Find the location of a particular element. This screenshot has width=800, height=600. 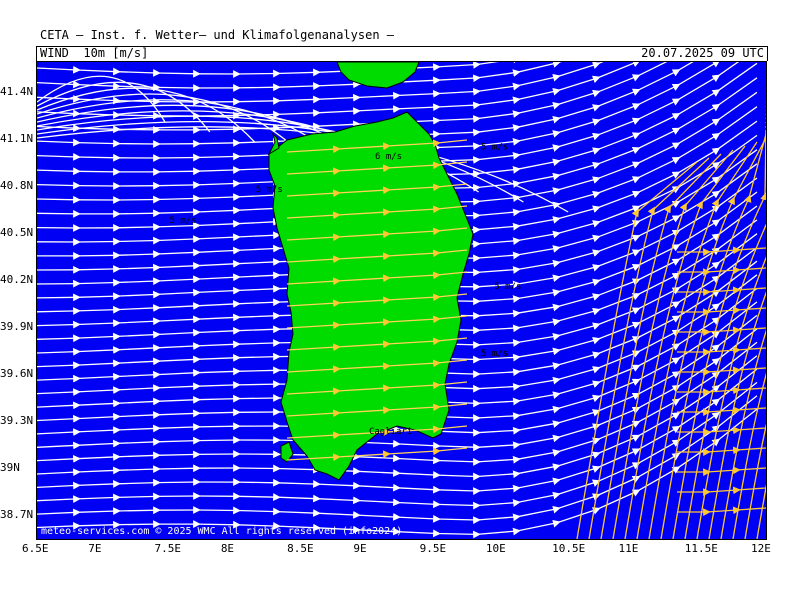

variable-label: WIND 10m [m/s] is located at coordinates (94, 53).